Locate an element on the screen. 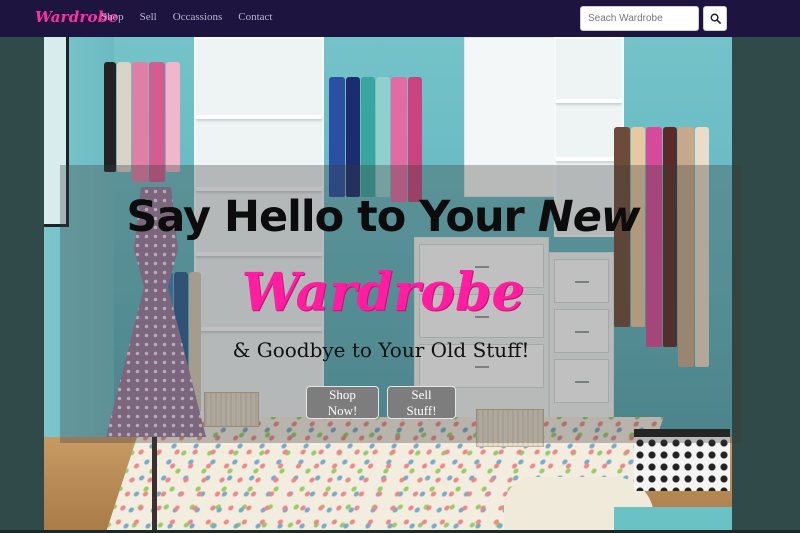  hero-brand-name: Wardrobe is located at coordinates (383, 292).